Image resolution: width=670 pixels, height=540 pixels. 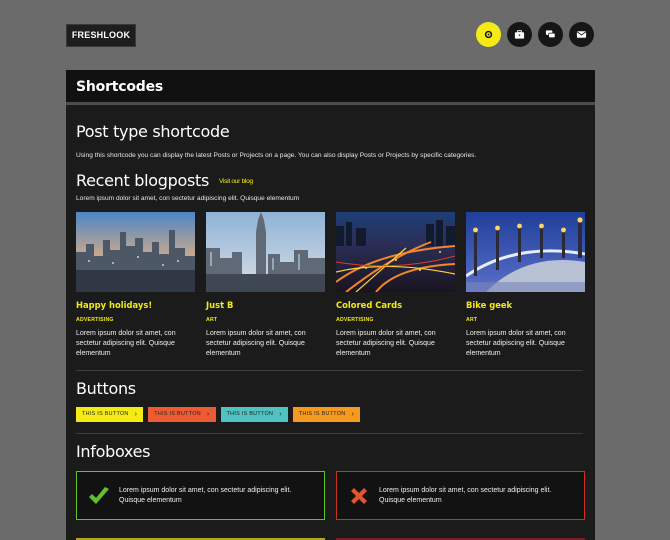 I want to click on top-icon-bar, so click(x=535, y=34).